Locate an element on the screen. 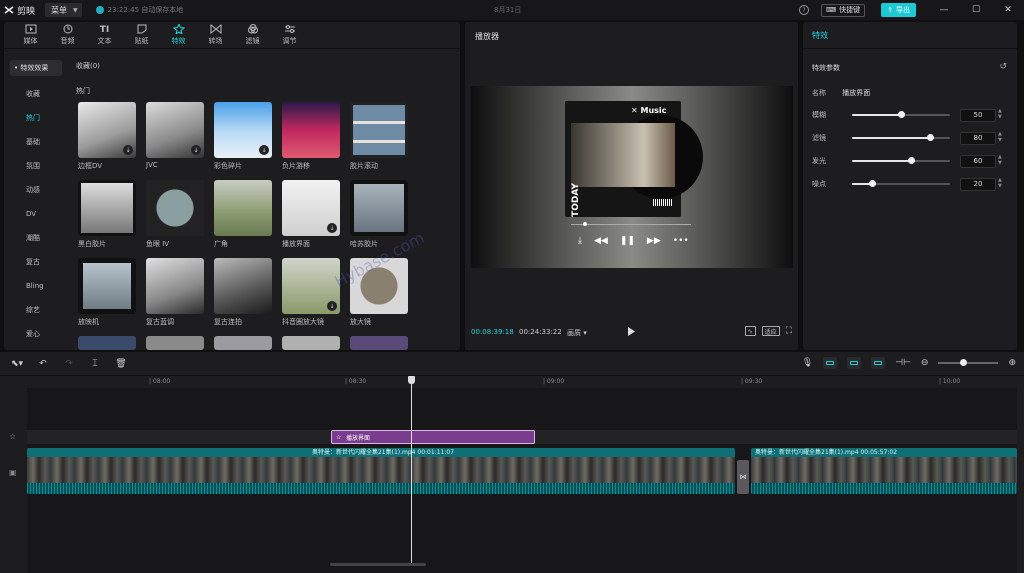 Image resolution: width=1024 pixels, height=573 pixels. zoom-slider-knob is located at coordinates (964, 362).